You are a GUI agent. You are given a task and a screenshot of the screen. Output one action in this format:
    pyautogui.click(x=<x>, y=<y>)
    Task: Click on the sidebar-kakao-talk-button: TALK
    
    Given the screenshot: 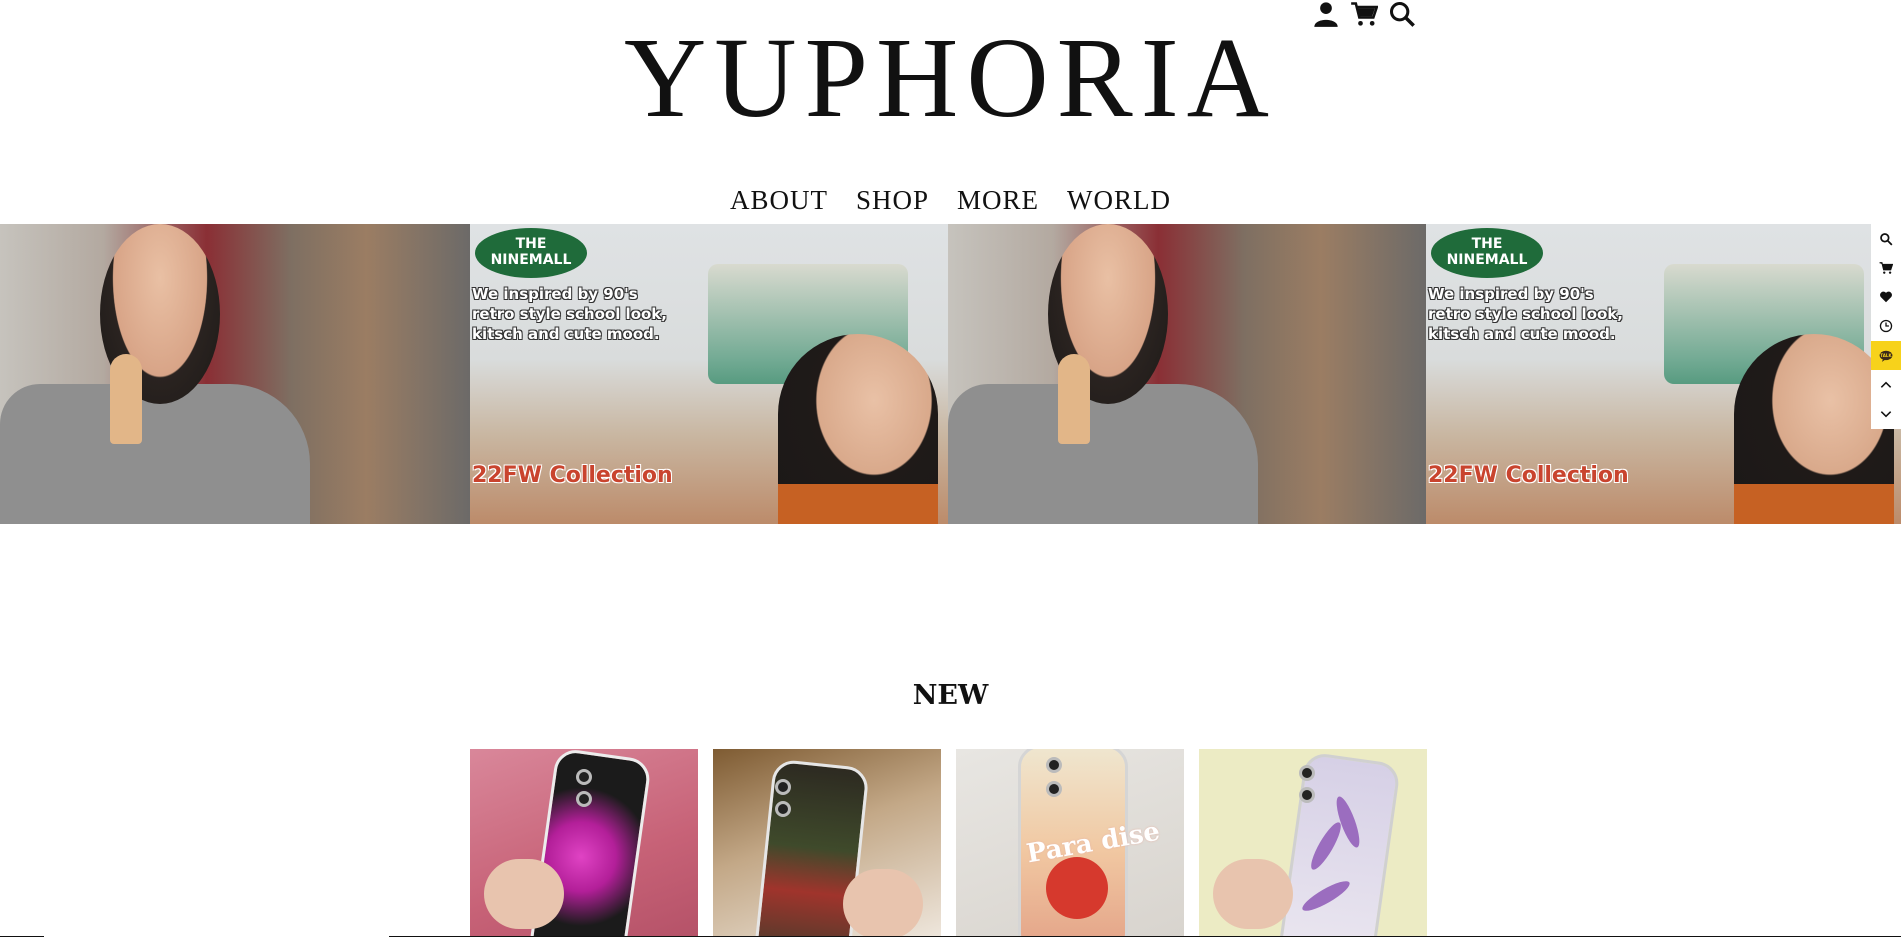 What is the action you would take?
    pyautogui.click(x=1886, y=356)
    